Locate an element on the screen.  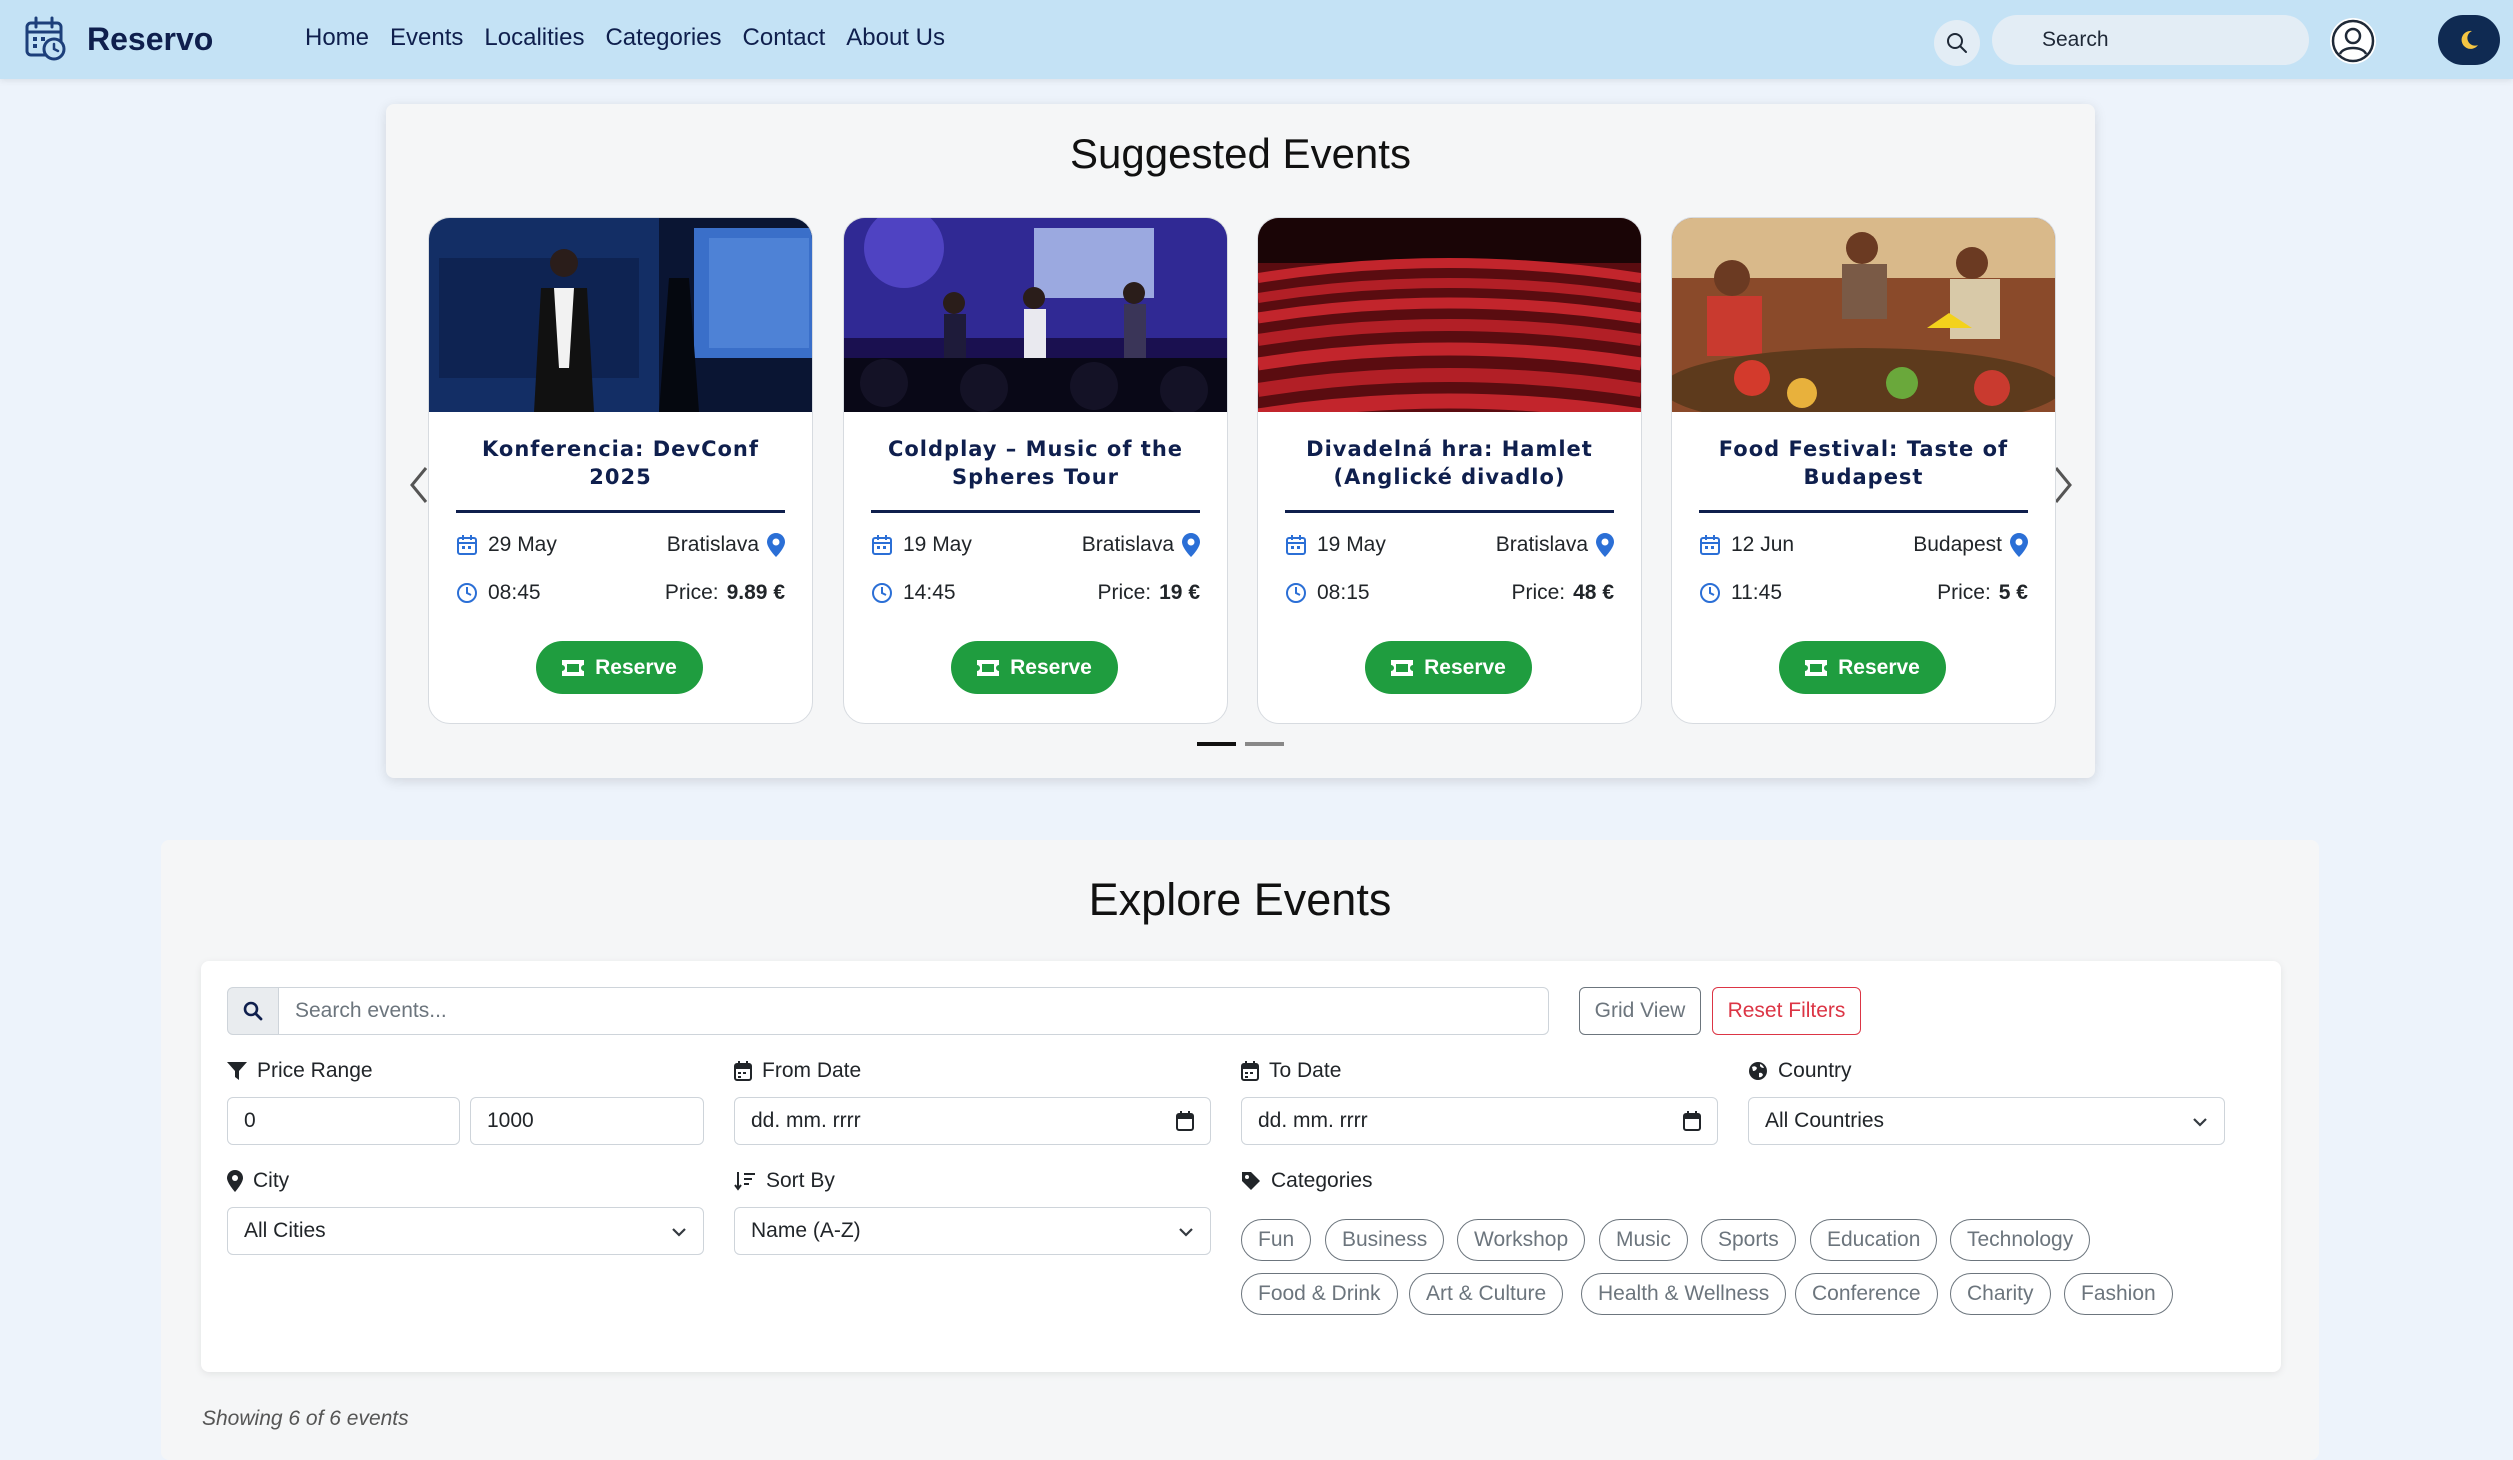
category-chip-conference: Conference is located at coordinates (1866, 1294).